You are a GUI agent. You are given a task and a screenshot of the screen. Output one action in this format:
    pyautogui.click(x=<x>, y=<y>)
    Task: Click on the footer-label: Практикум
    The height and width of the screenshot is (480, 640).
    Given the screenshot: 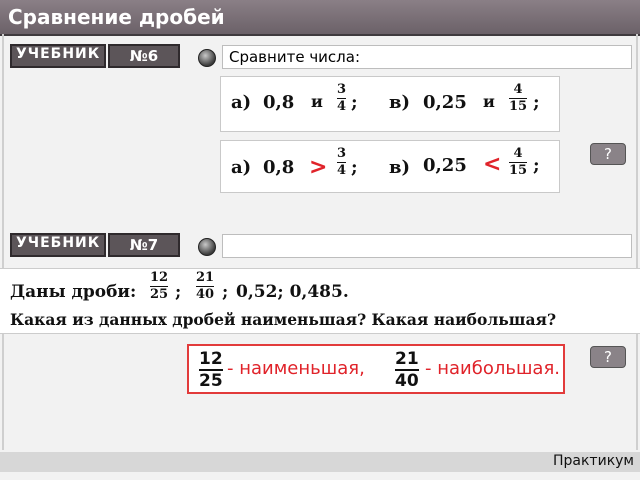 What is the action you would take?
    pyautogui.click(x=593, y=461)
    